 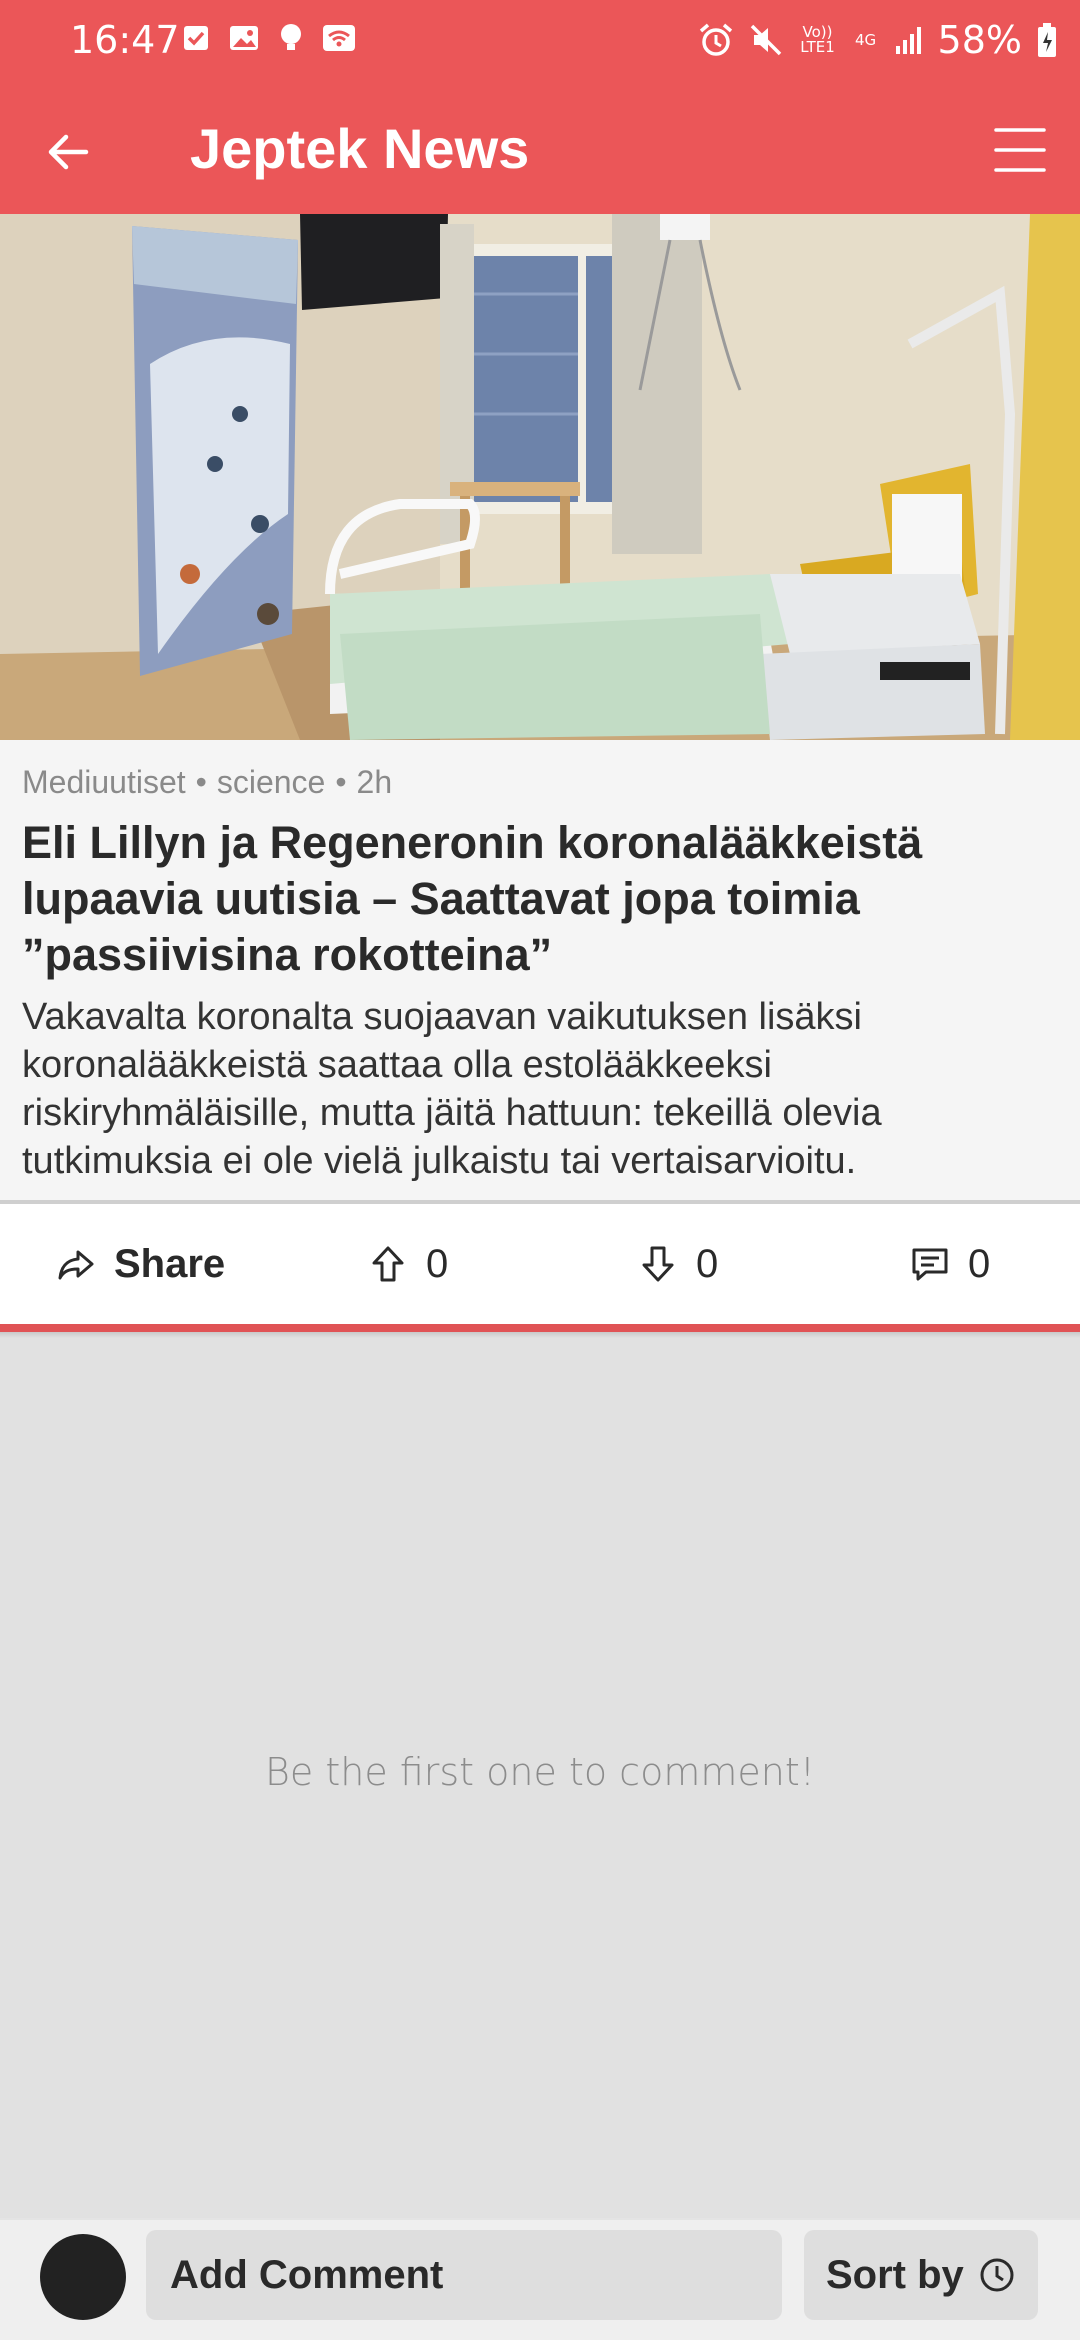 I want to click on avatar, so click(x=83, y=2277).